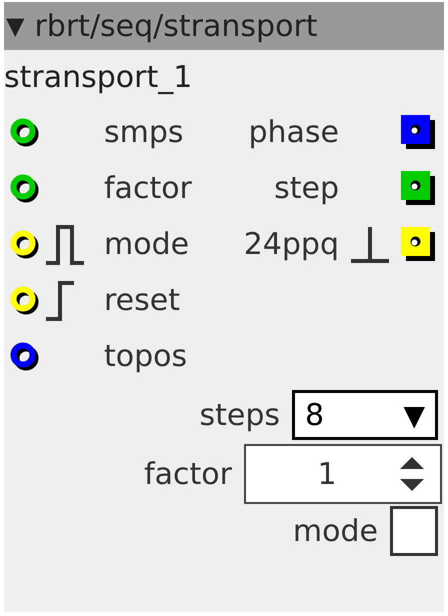 The height and width of the screenshot is (616, 448). Describe the element at coordinates (15, 26) in the screenshot. I see `collapse-toggle: ▼` at that location.